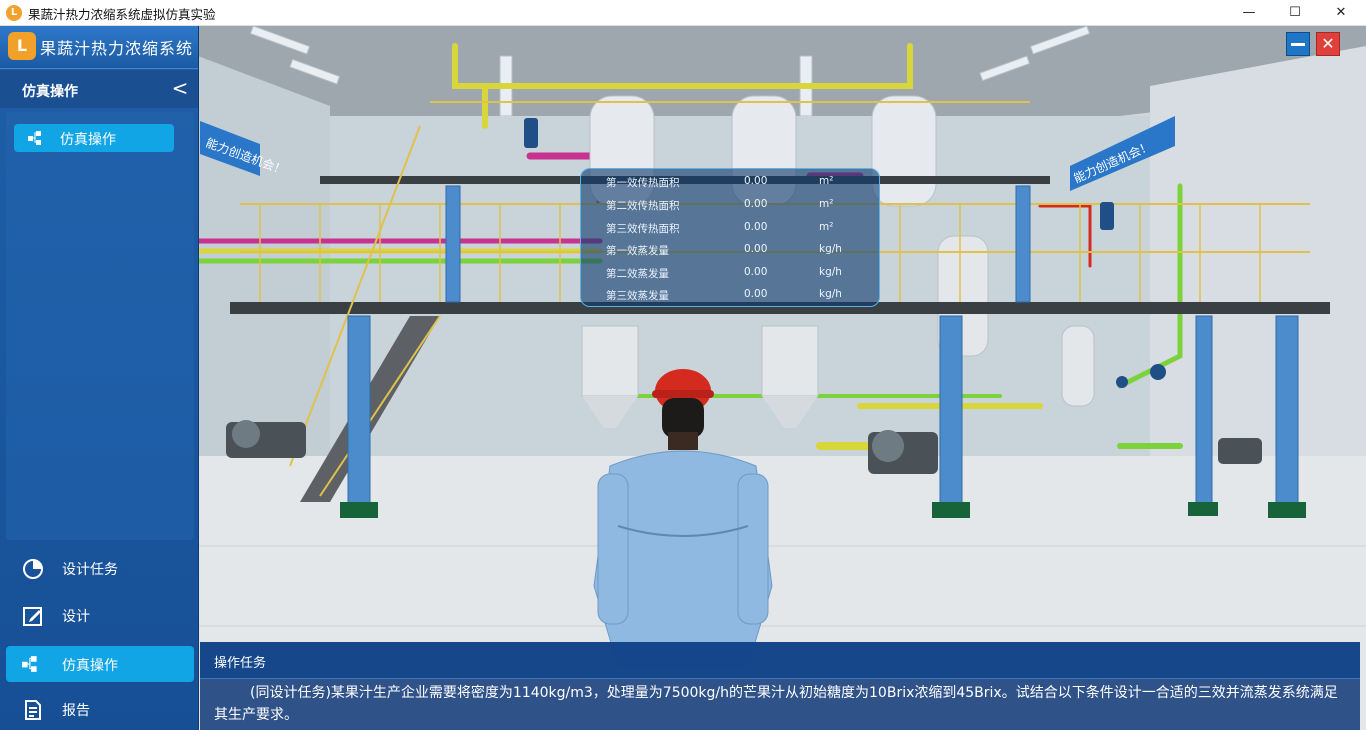  Describe the element at coordinates (100, 326) in the screenshot. I see `submenu-panel` at that location.